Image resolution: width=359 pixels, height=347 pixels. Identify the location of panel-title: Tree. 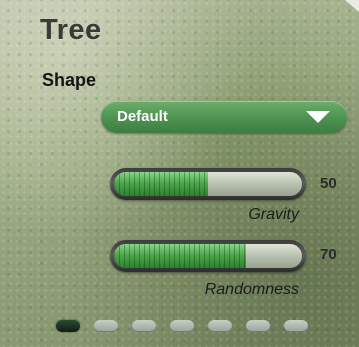
(71, 30).